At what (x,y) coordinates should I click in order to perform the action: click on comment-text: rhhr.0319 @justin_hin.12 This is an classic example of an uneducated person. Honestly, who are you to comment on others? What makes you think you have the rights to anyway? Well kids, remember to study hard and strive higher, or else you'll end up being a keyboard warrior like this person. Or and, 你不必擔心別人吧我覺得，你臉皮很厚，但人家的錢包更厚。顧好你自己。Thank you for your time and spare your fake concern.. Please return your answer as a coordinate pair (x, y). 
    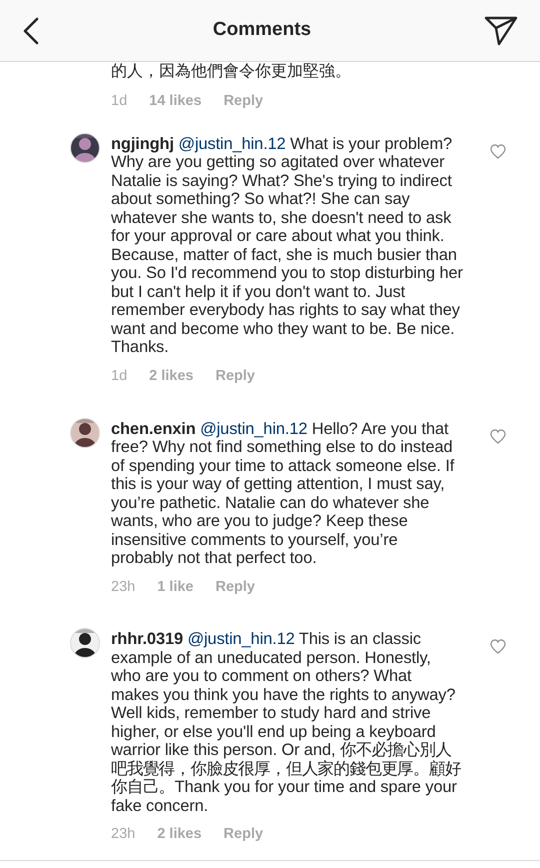
    Looking at the image, I should click on (286, 723).